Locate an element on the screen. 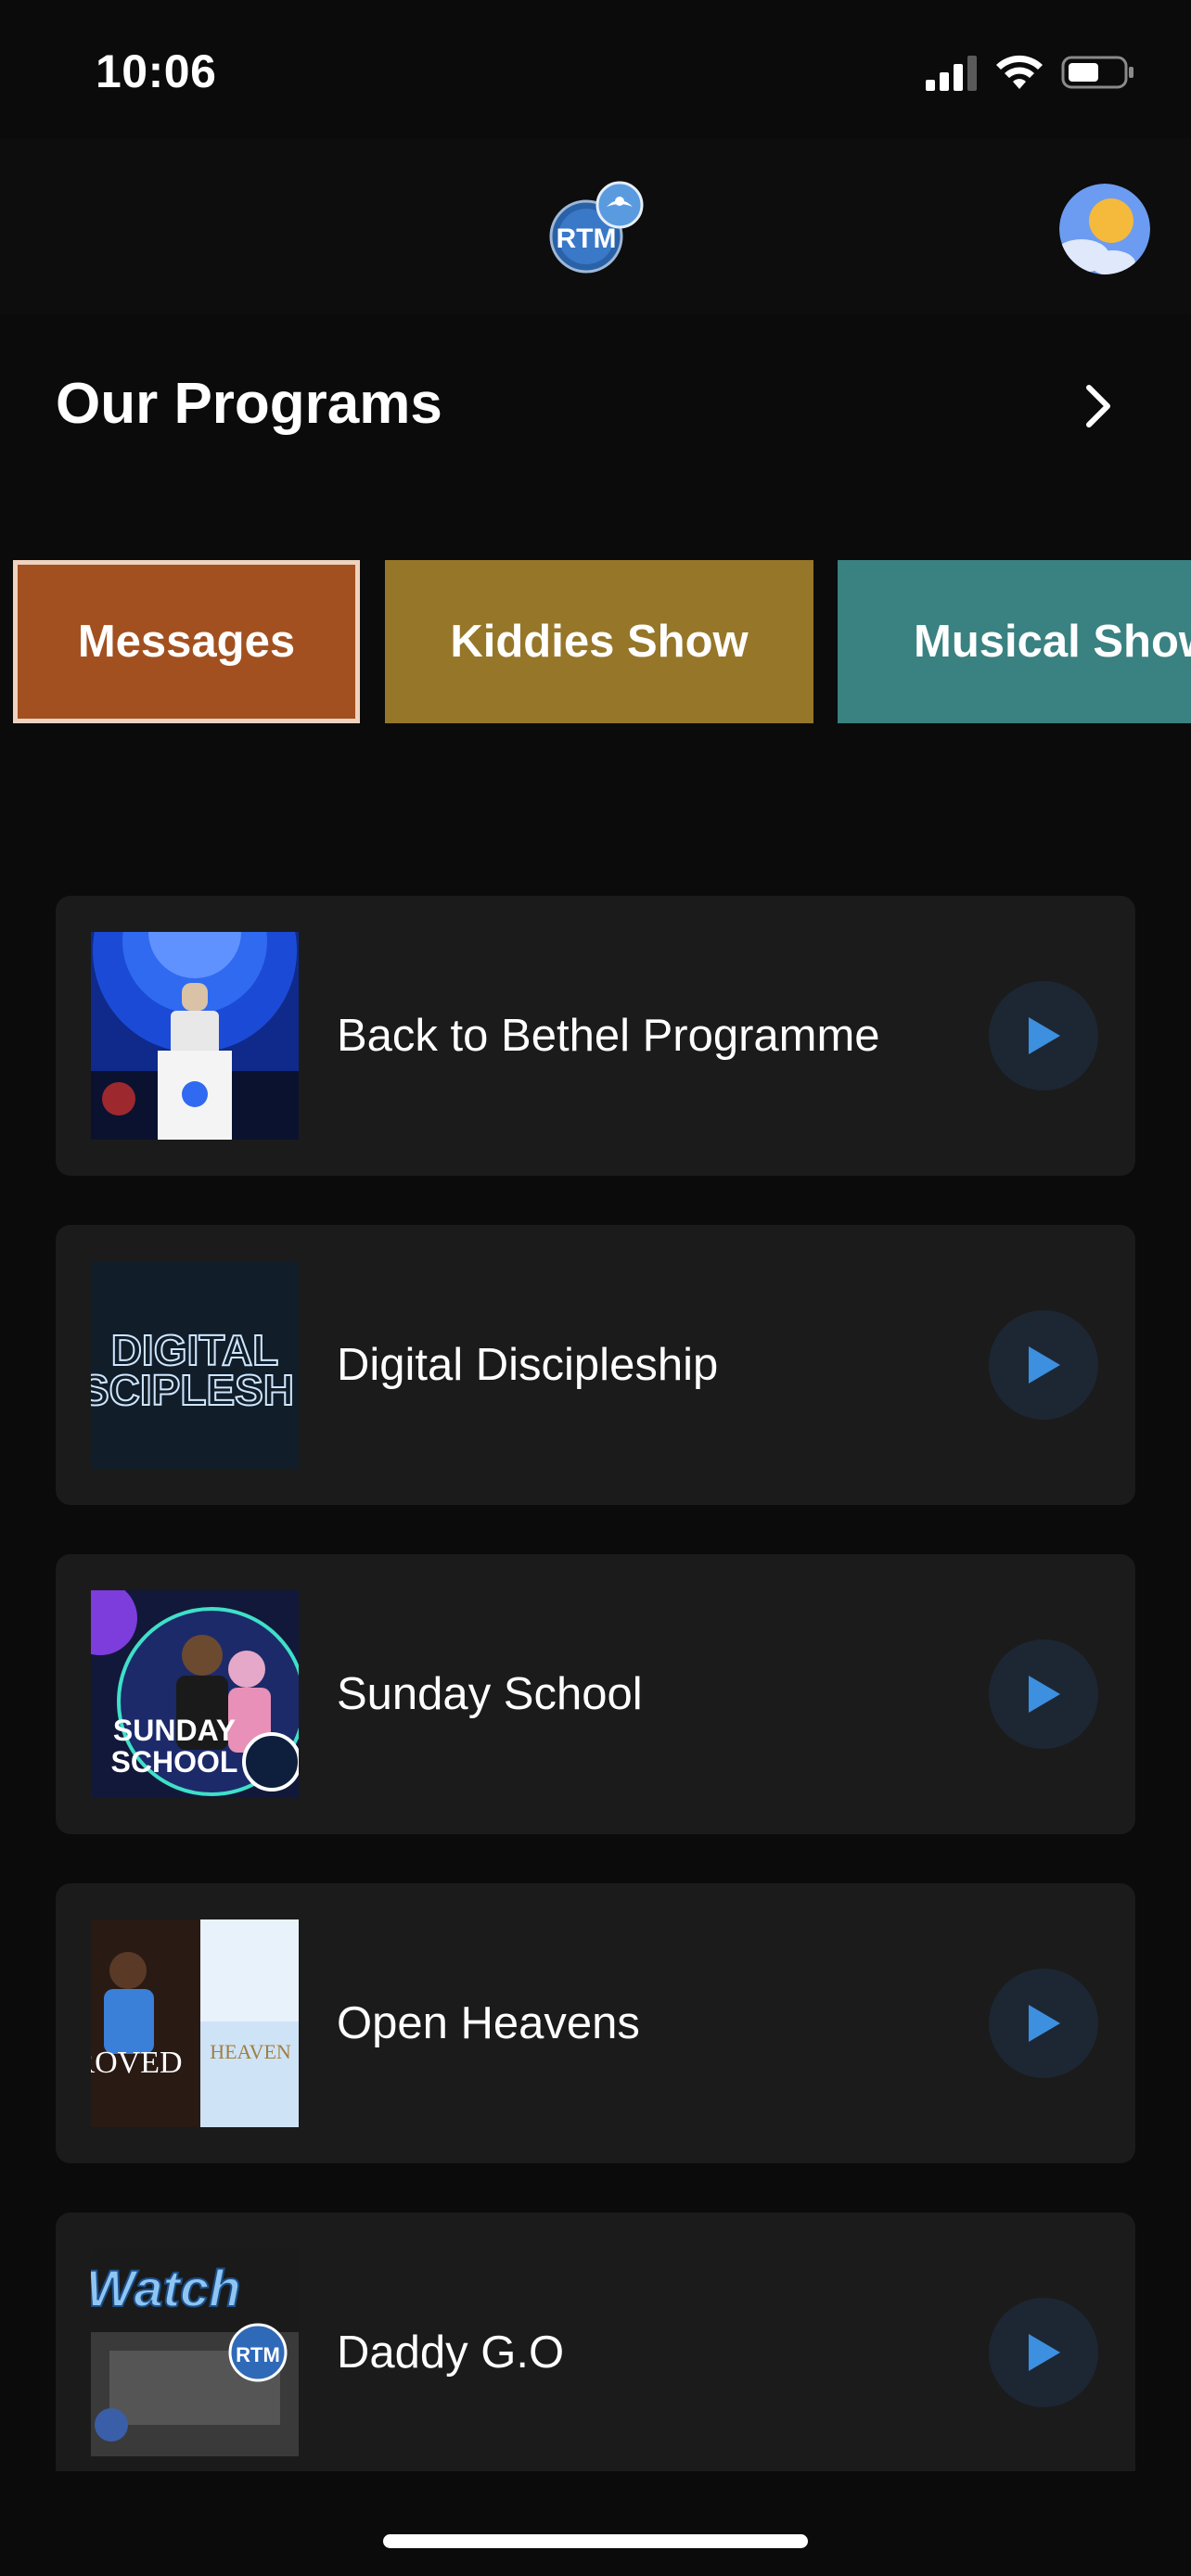 Image resolution: width=1191 pixels, height=2576 pixels. program-title: Open Heavens is located at coordinates (488, 2023).